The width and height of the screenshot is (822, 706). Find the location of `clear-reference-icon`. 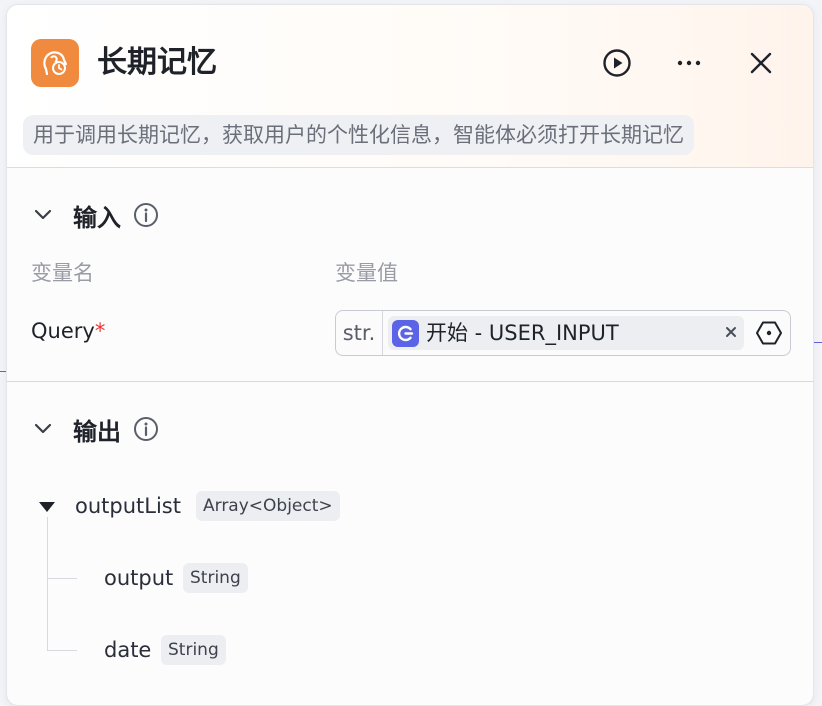

clear-reference-icon is located at coordinates (731, 332).